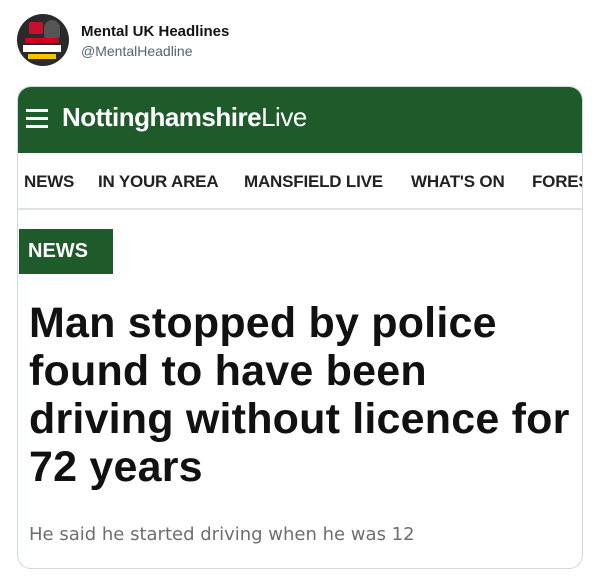 This screenshot has width=599, height=583. Describe the element at coordinates (66, 251) in the screenshot. I see `section-tag: NEWS` at that location.